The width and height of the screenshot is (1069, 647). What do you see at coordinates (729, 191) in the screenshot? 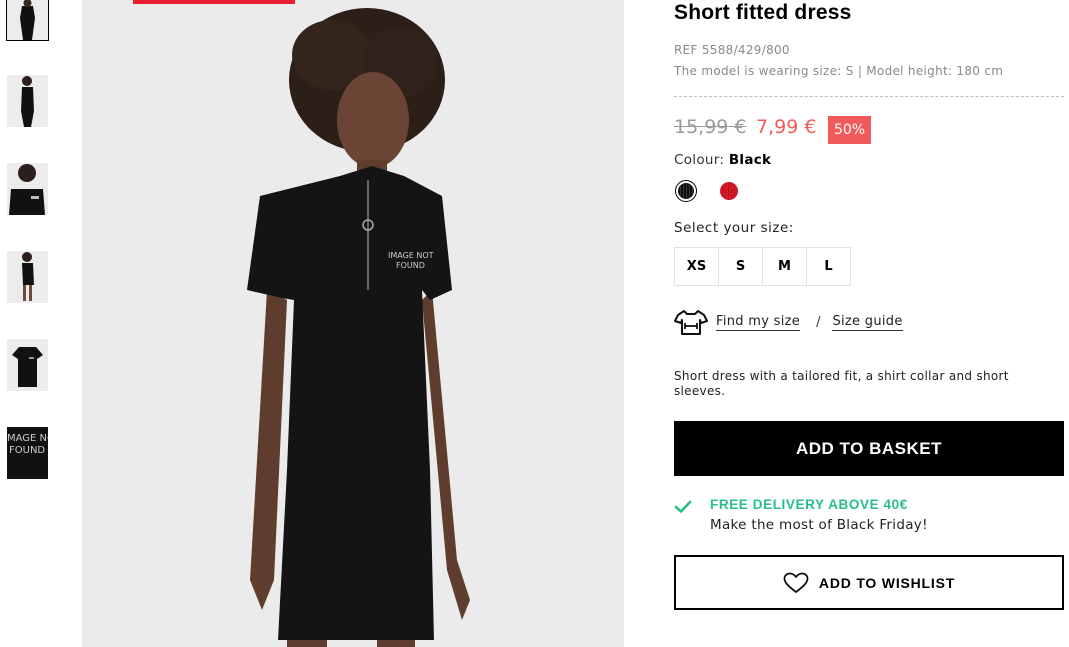
I see `colour-swatch-red` at bounding box center [729, 191].